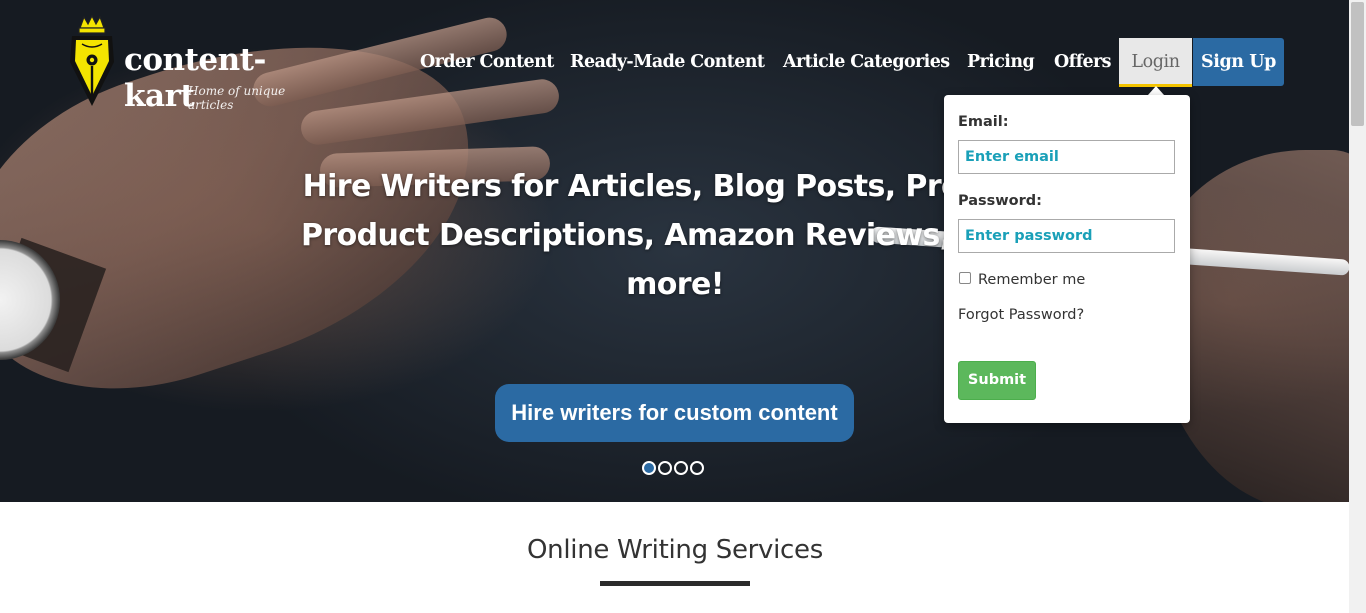 This screenshot has width=1366, height=613. I want to click on password-label: Password:, so click(1000, 201).